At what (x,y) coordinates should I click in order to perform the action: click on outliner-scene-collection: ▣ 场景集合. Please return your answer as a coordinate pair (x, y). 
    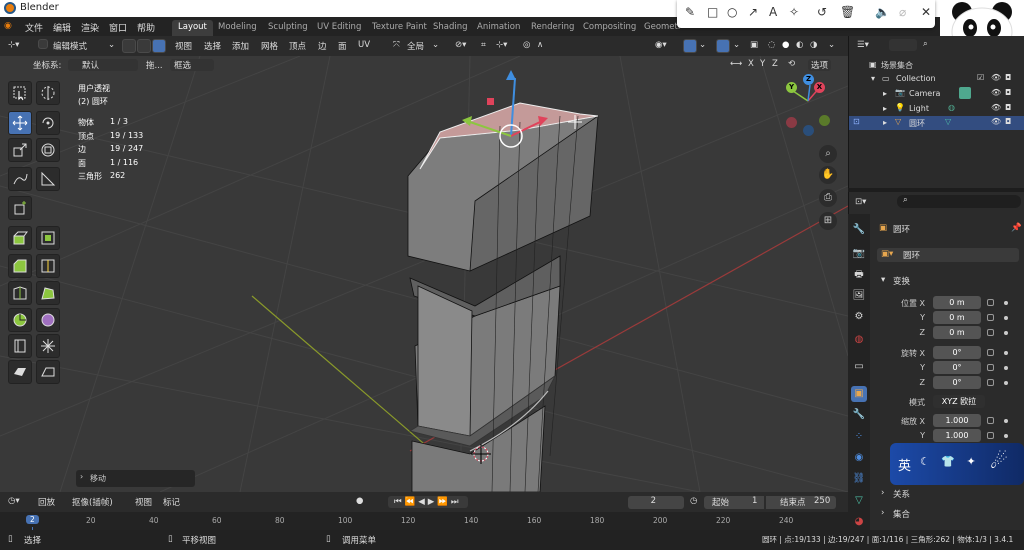
    Looking at the image, I should click on (936, 65).